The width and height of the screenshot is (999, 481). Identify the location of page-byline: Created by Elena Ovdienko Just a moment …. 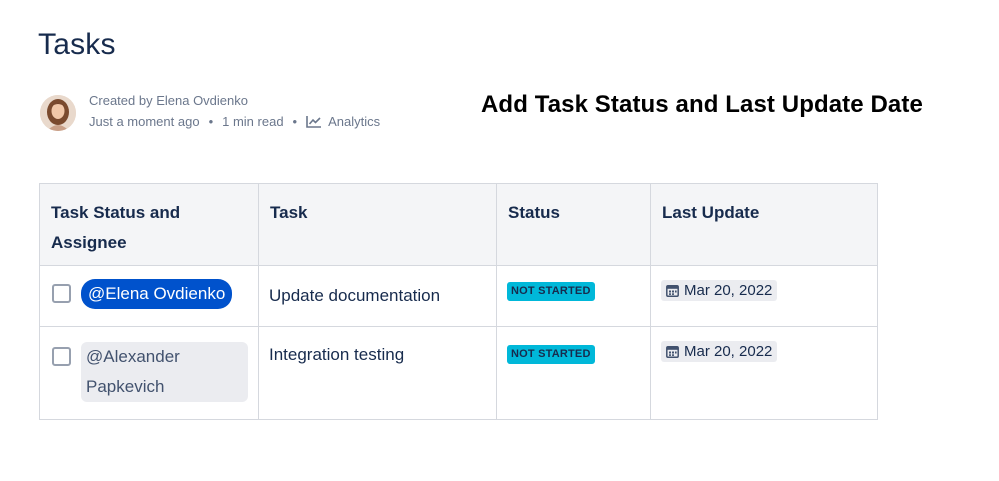
(234, 111).